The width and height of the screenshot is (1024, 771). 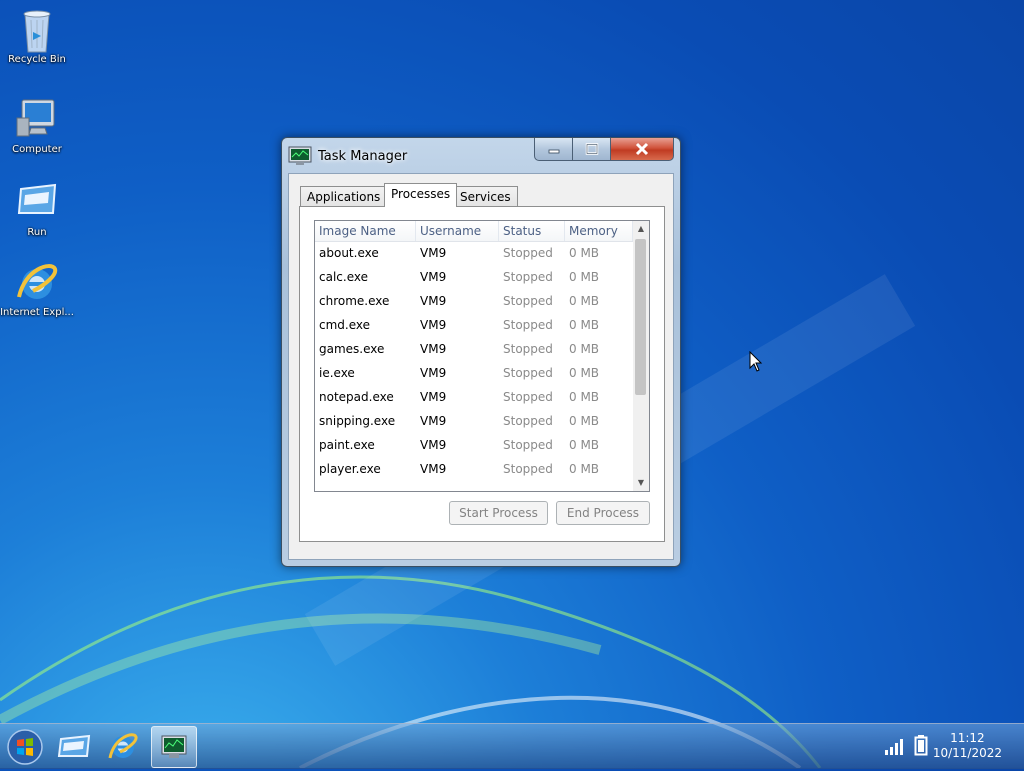 What do you see at coordinates (474, 397) in the screenshot?
I see `table-row: notepad.exe VM9 Stopped 0 MB` at bounding box center [474, 397].